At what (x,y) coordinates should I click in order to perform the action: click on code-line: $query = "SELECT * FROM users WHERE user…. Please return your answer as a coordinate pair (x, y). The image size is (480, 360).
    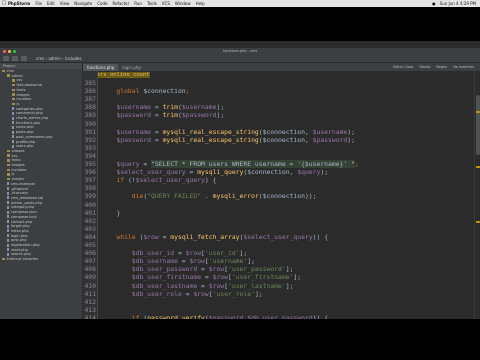
    Looking at the image, I should click on (230, 164).